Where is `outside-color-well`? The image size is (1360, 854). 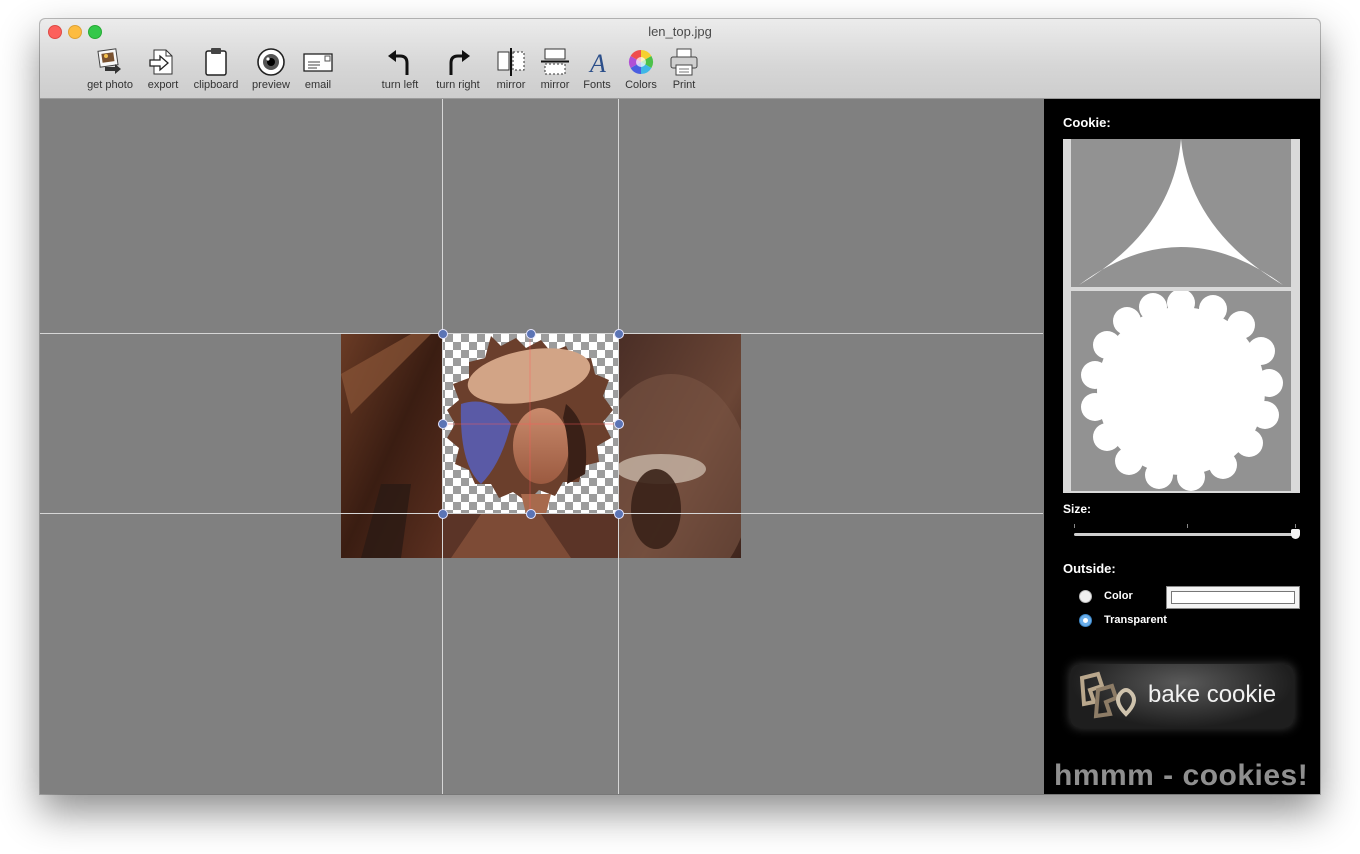 outside-color-well is located at coordinates (1233, 597).